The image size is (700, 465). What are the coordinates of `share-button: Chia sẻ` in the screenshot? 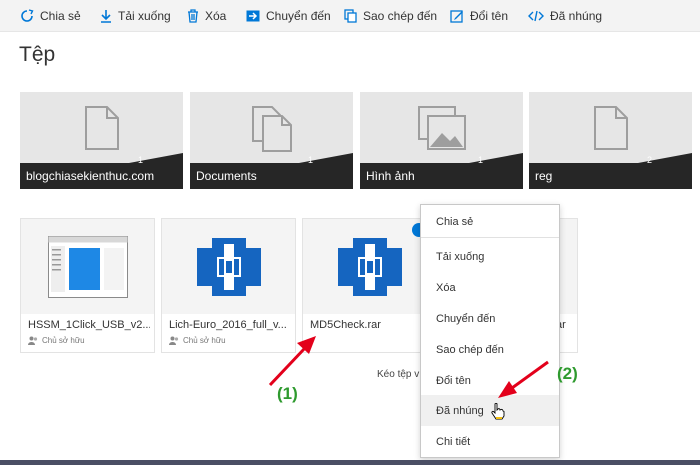 It's located at (50, 16).